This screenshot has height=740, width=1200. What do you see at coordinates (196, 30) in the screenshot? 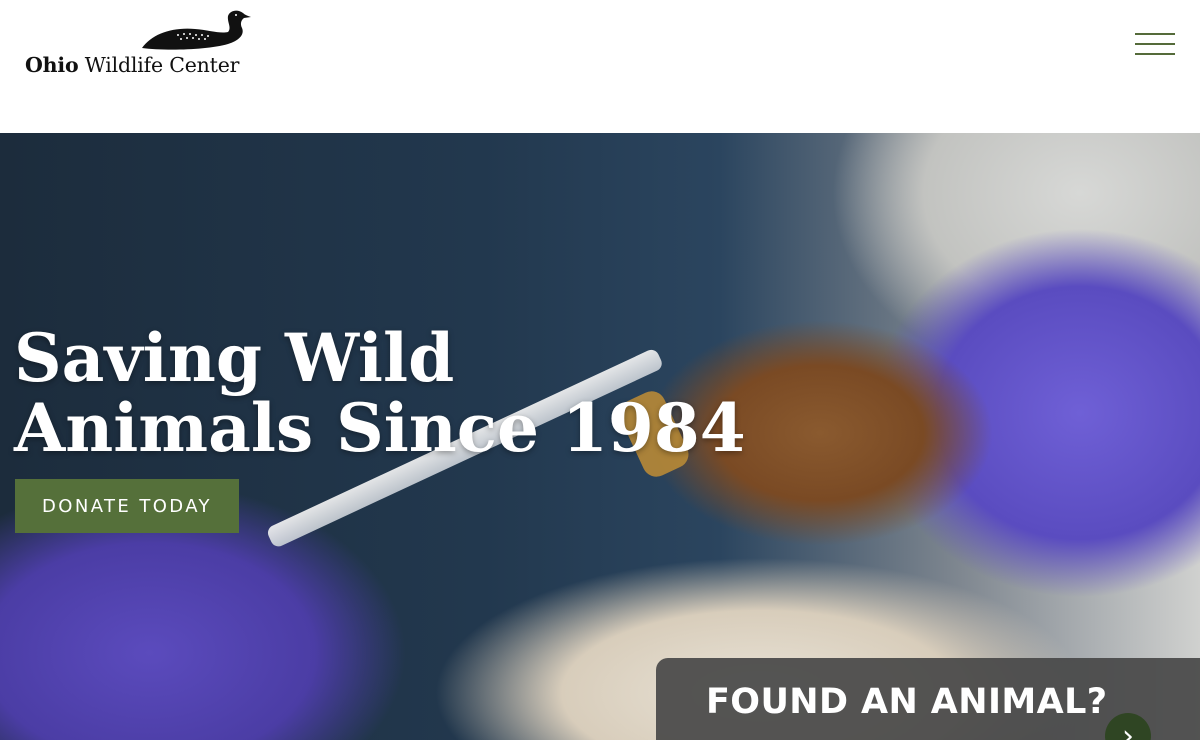
I see `loon-icon` at bounding box center [196, 30].